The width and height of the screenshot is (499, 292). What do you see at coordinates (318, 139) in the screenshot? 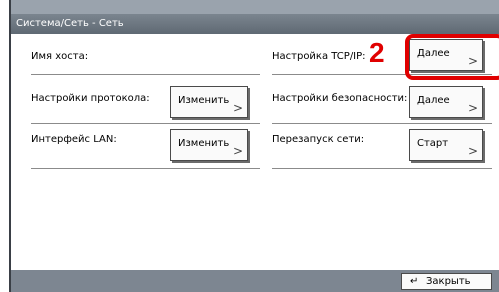
I see `network-restart-label: Перезапуск сети:` at bounding box center [318, 139].